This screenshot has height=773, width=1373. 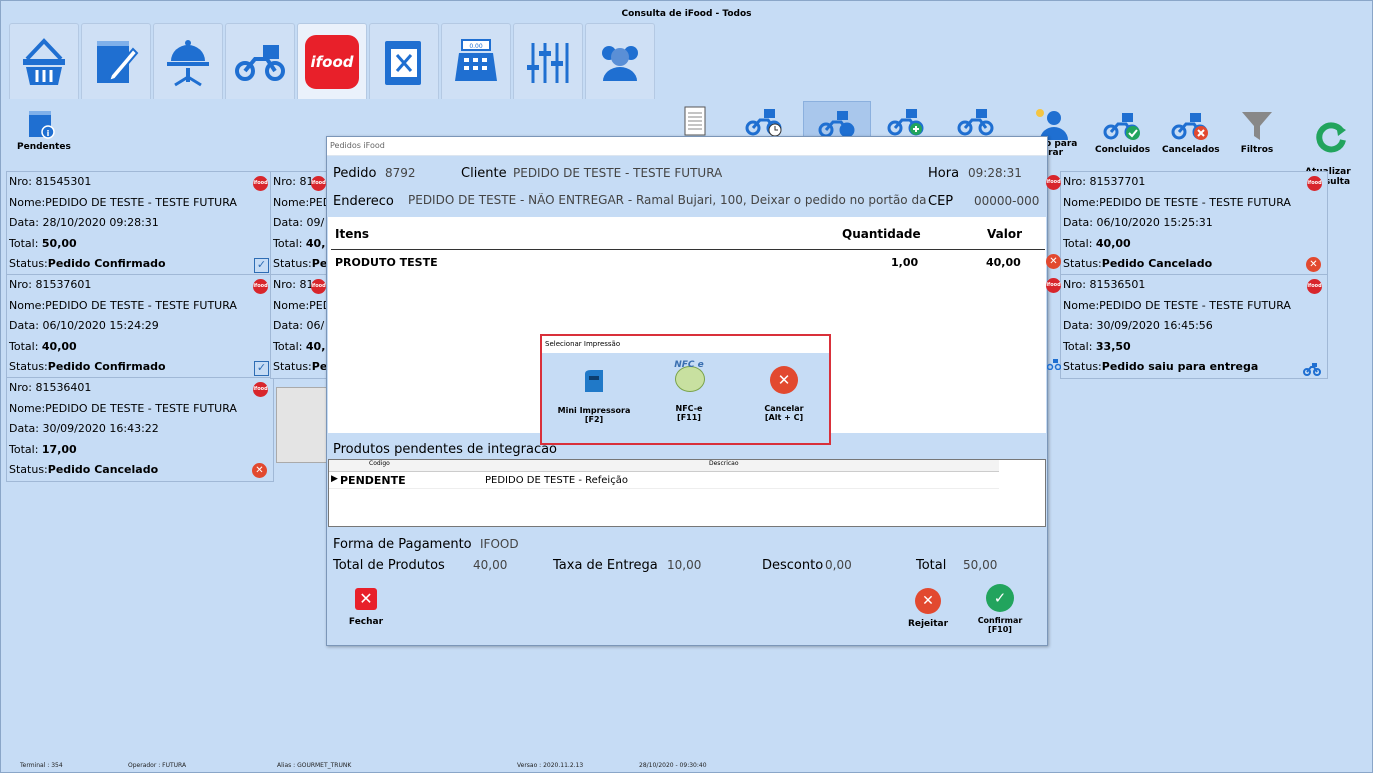 I want to click on ifood-module-button: ifood, so click(x=332, y=61).